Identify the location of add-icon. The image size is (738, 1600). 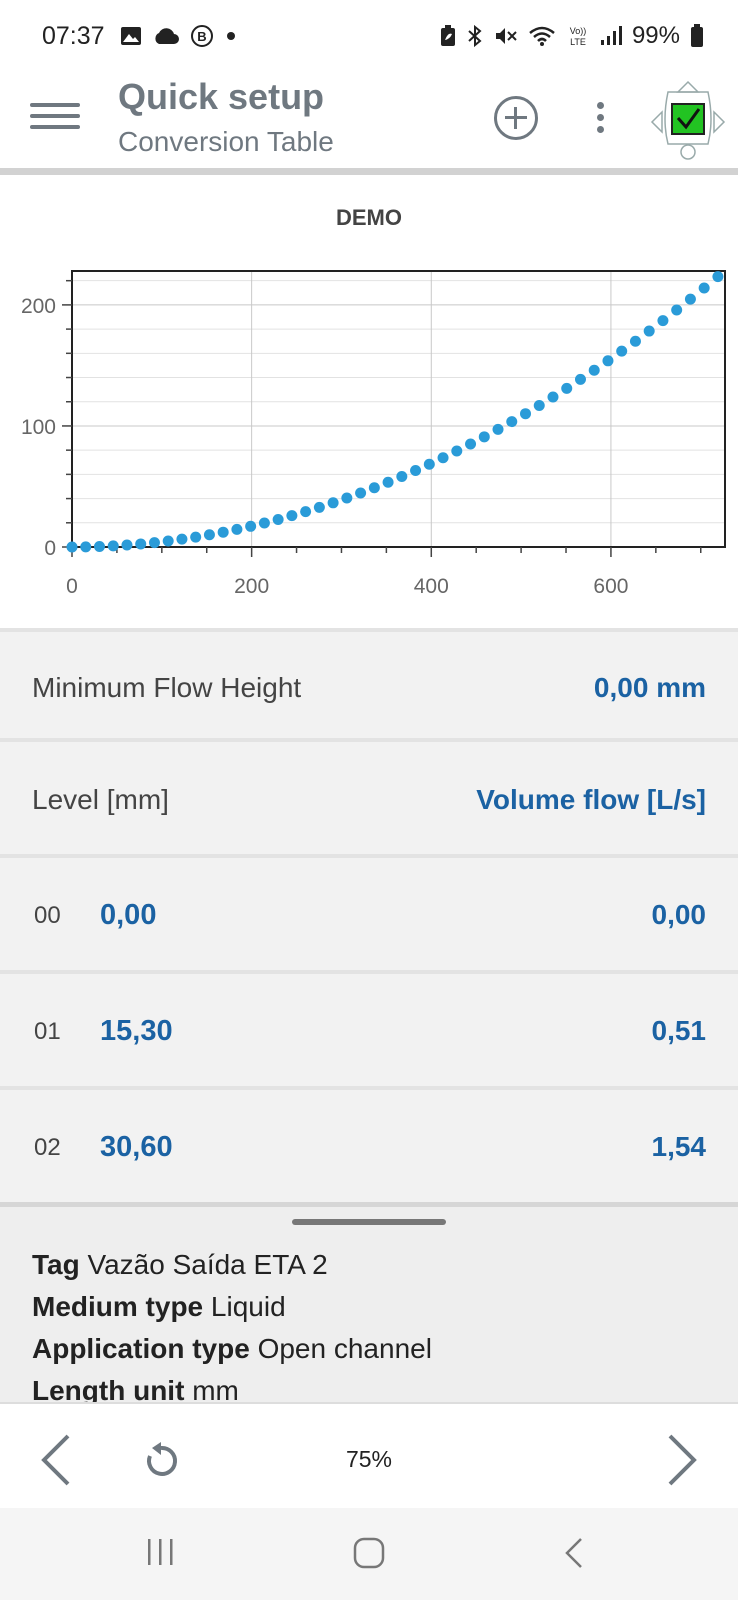
(516, 118).